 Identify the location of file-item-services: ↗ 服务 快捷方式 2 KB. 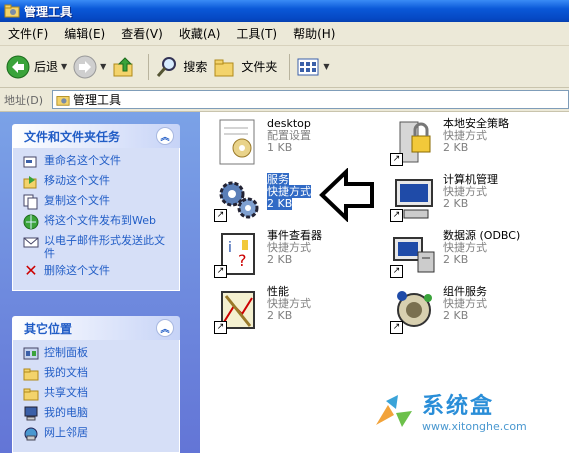
(262, 197).